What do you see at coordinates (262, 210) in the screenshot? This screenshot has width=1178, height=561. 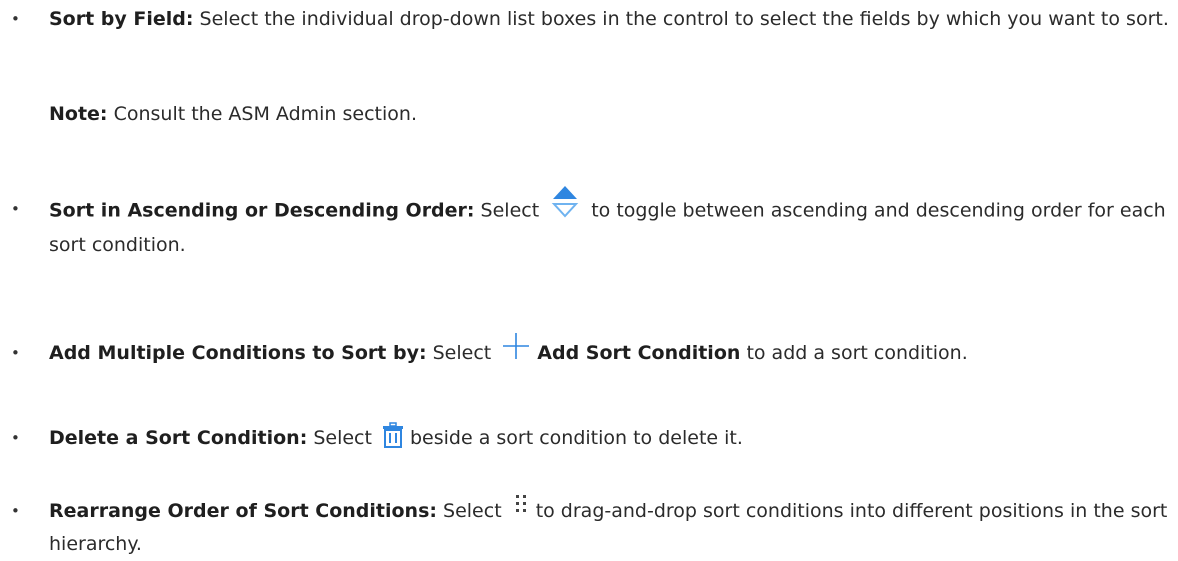 I see `item-title: Sort in Ascending or Descending Order:` at bounding box center [262, 210].